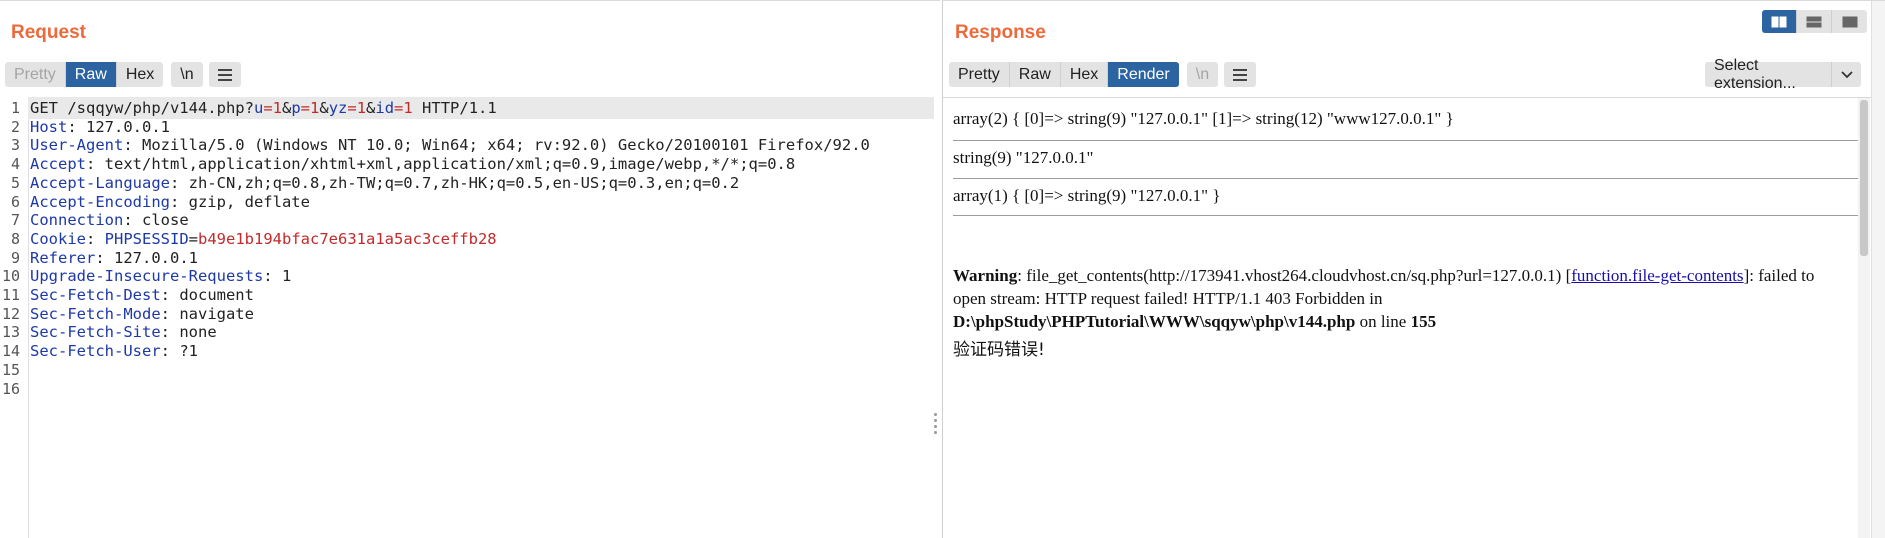  Describe the element at coordinates (1000, 32) in the screenshot. I see `response-title: Response` at that location.